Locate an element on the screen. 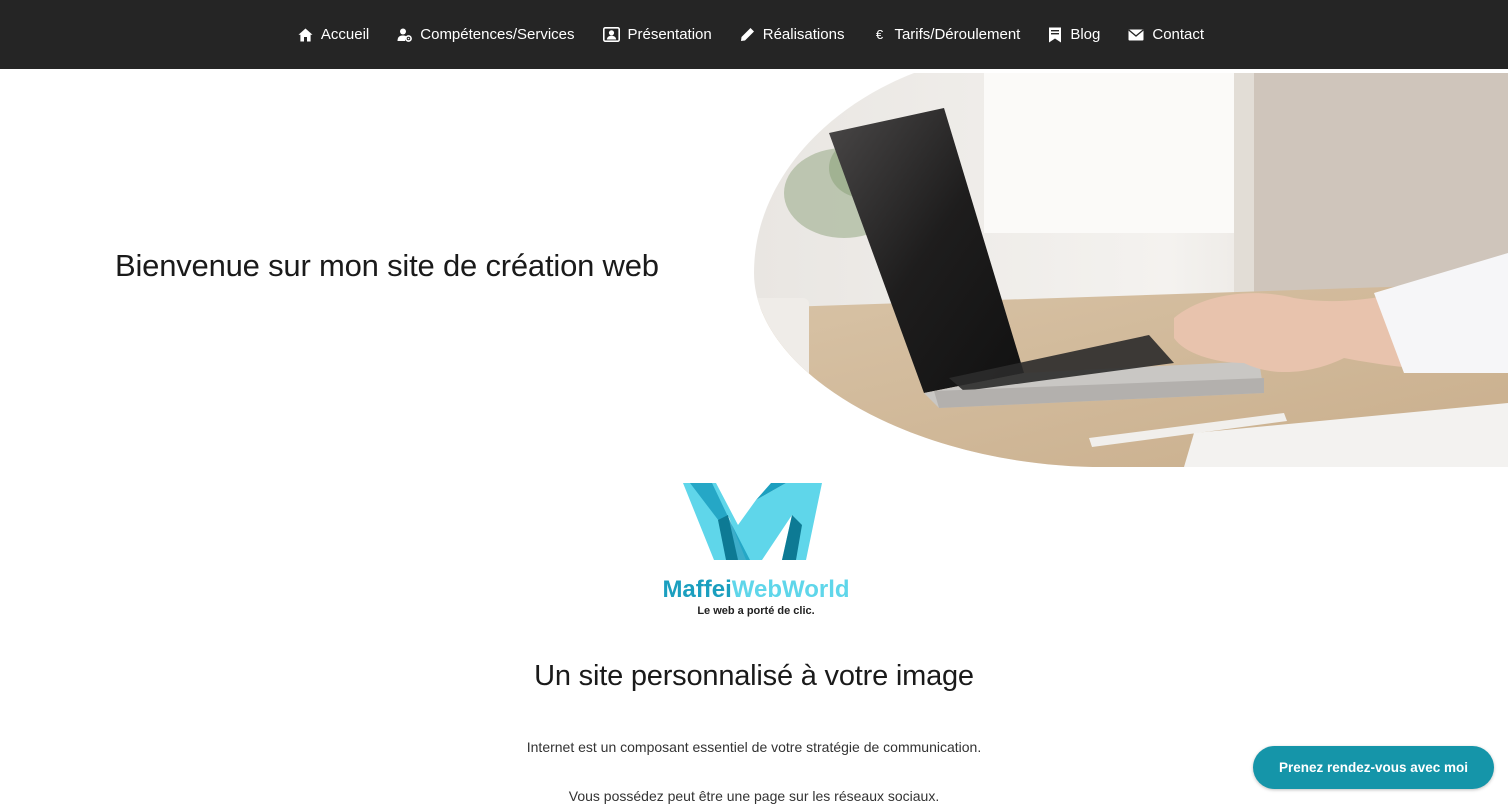 This screenshot has width=1508, height=804. nav-item-competences-services: Compétences/Services is located at coordinates (486, 34).